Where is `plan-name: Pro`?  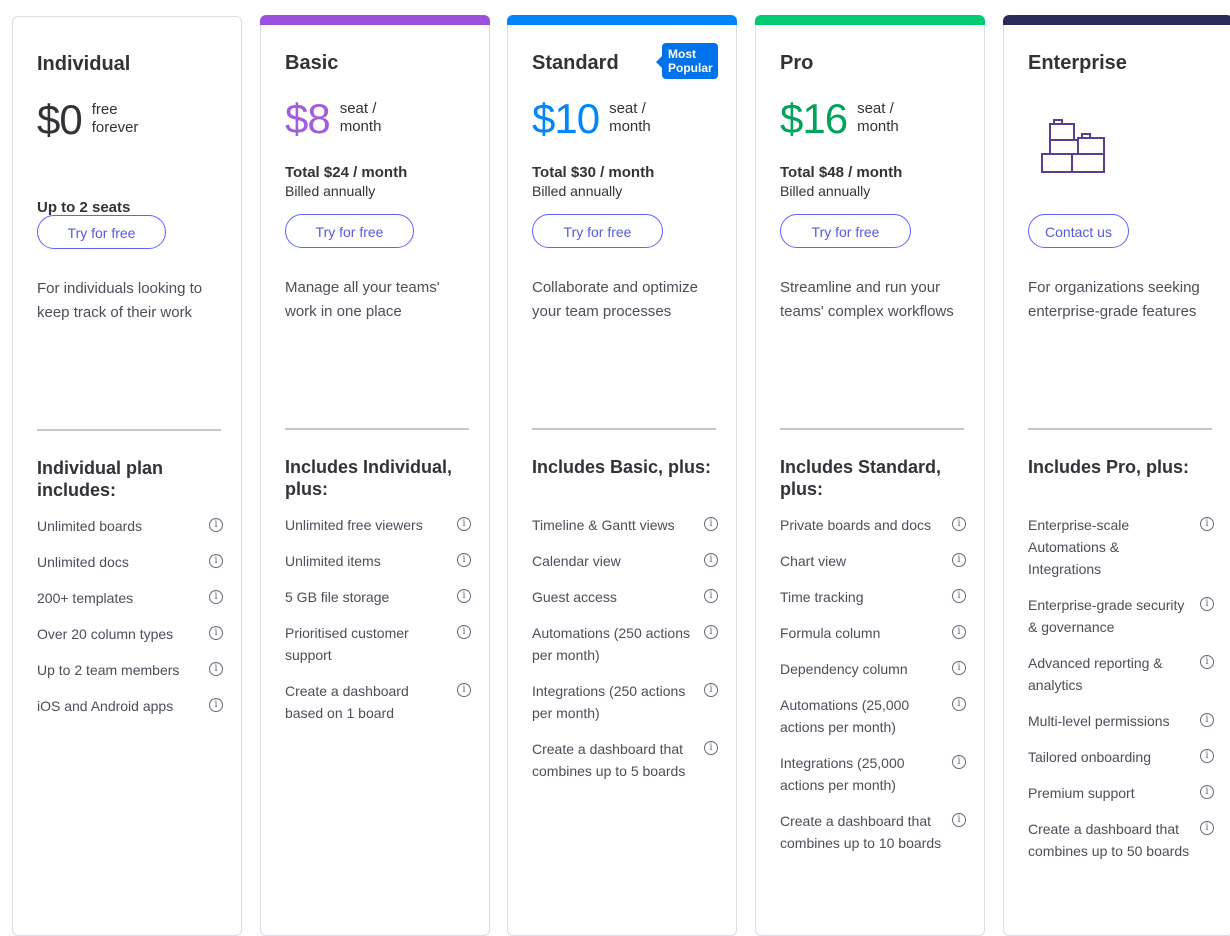 plan-name: Pro is located at coordinates (797, 63).